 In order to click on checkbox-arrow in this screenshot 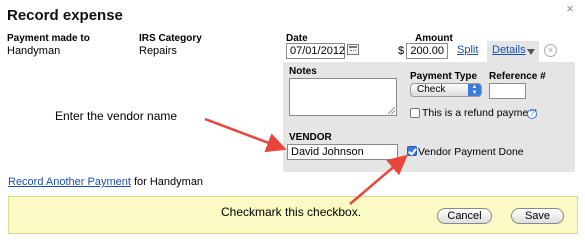, I will do `click(378, 179)`.